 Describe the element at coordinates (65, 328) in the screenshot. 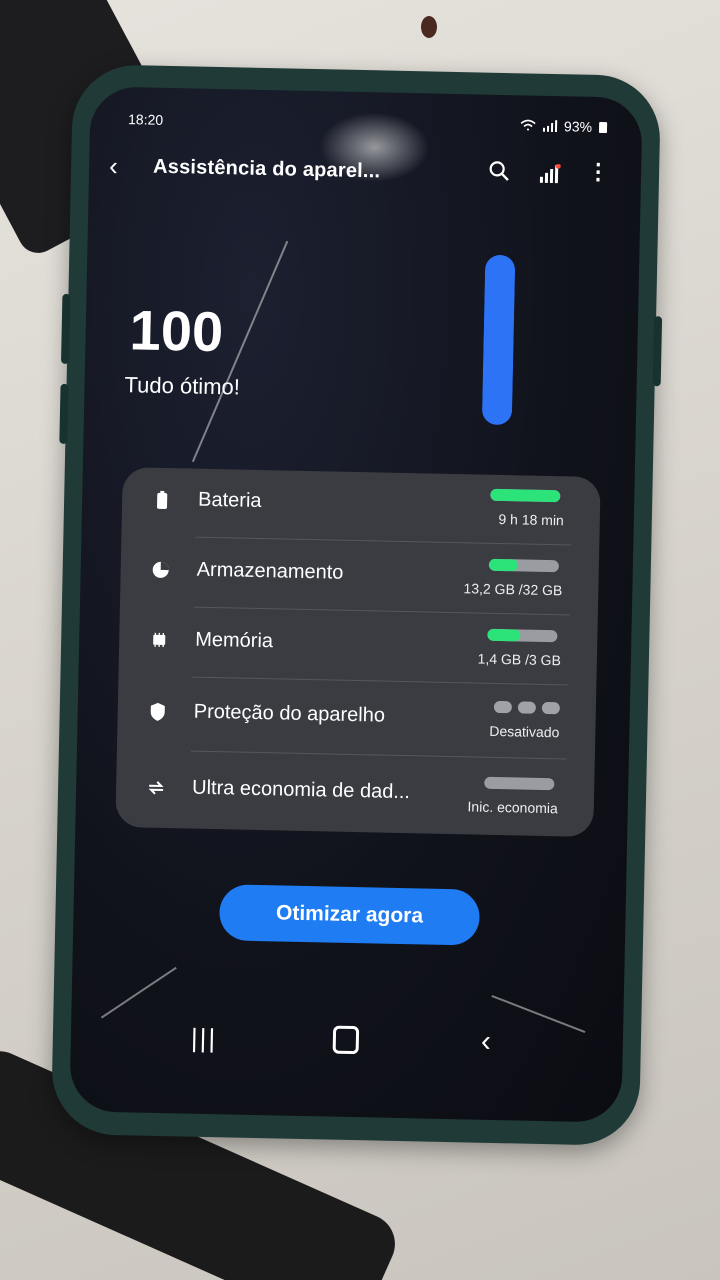

I see `volume-button` at that location.